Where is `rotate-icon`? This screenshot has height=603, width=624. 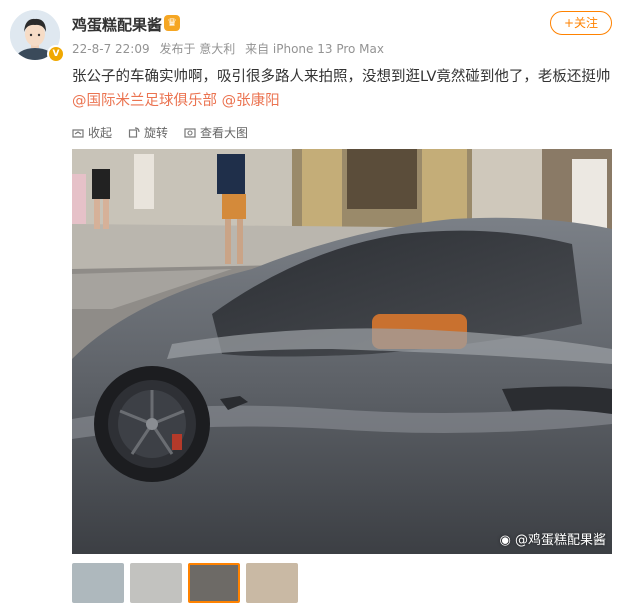 rotate-icon is located at coordinates (134, 132).